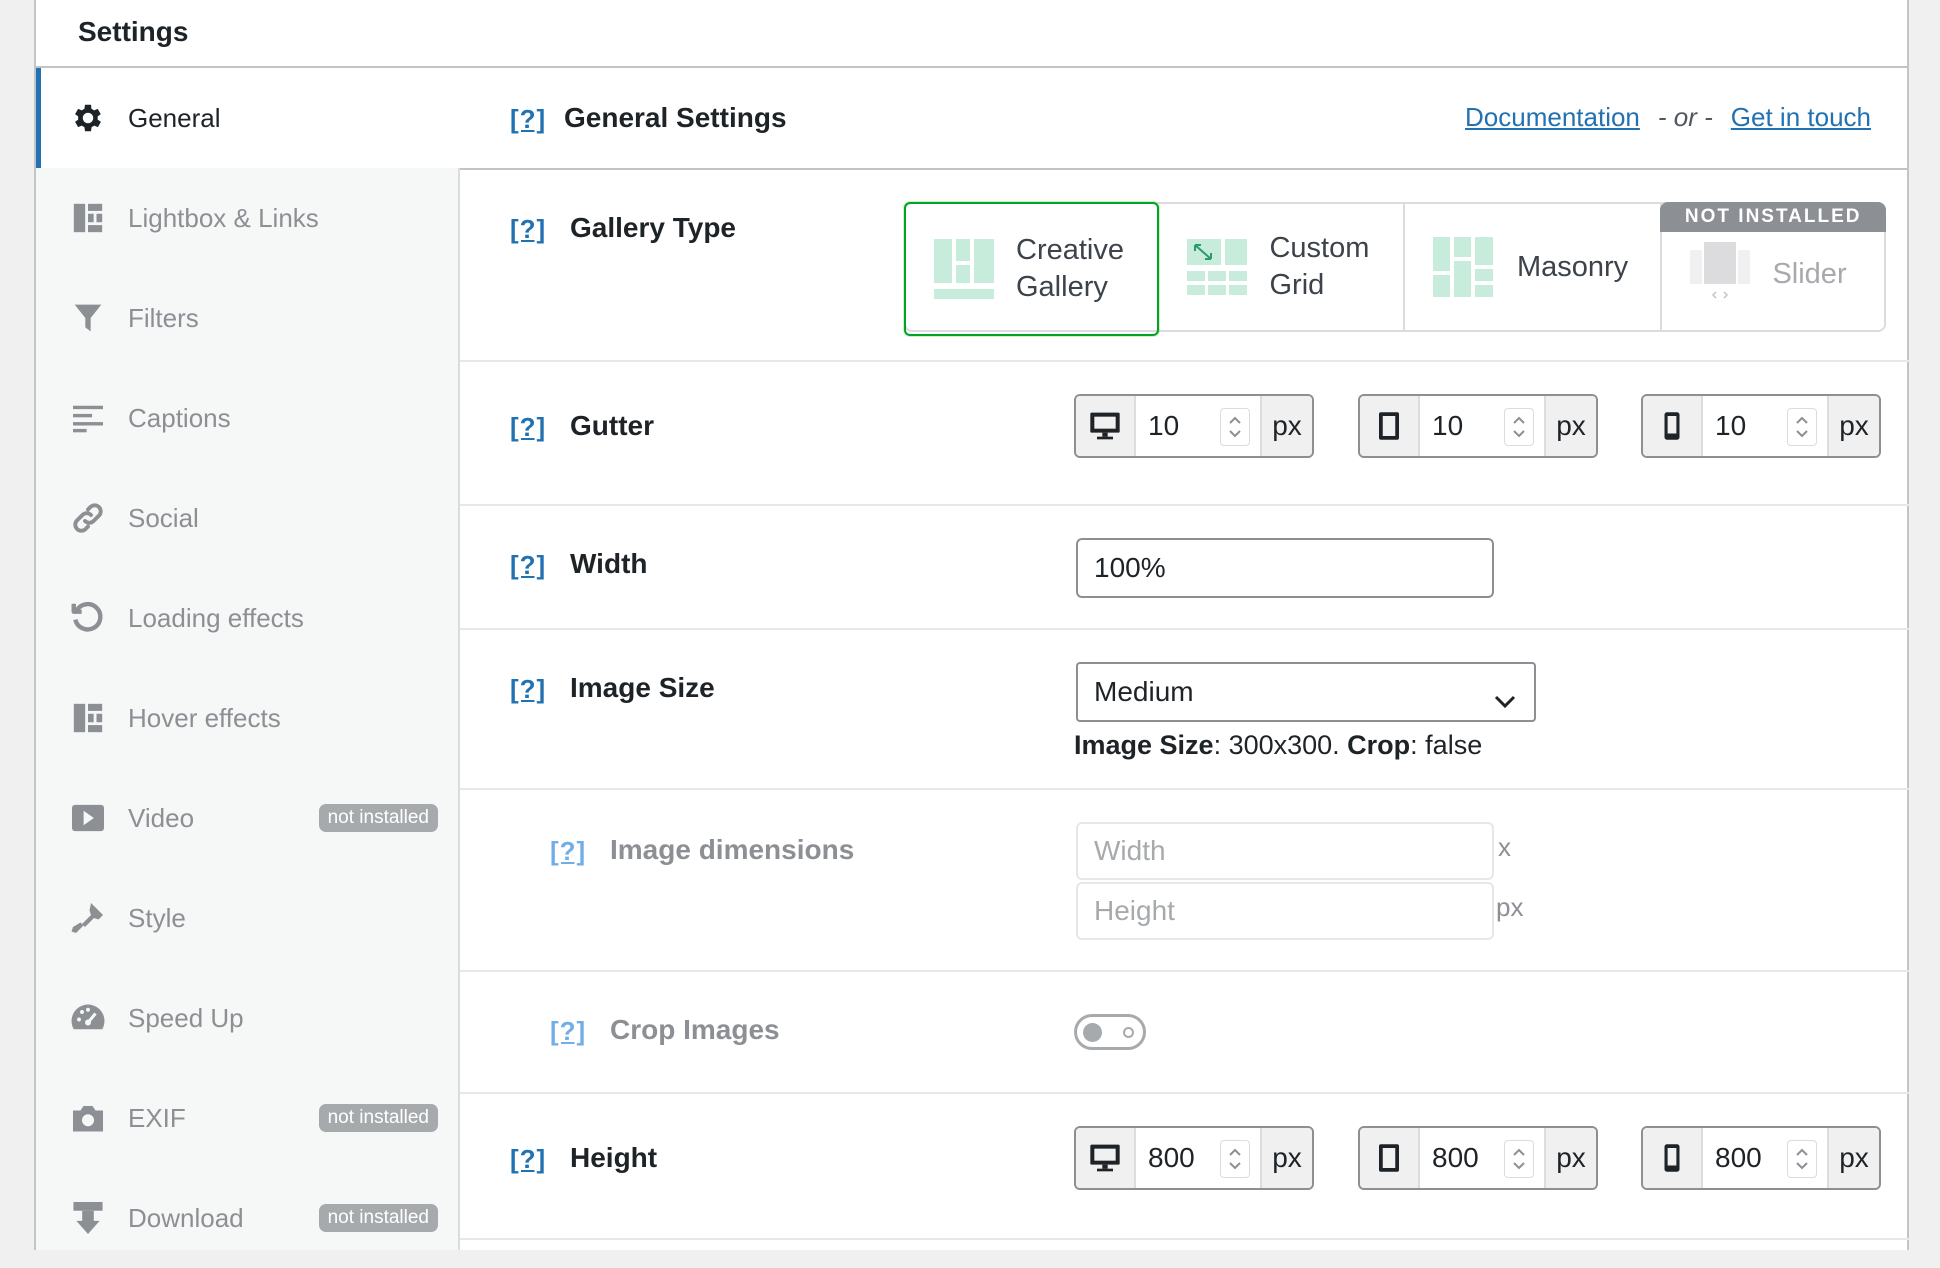 This screenshot has height=1268, width=1940. Describe the element at coordinates (1448, 425) in the screenshot. I see `gutter-tablet-value: 10` at that location.